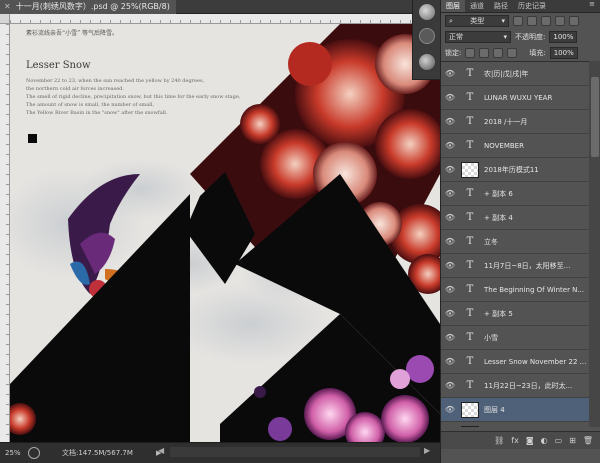 The width and height of the screenshot is (600, 463). I want to click on layers-scroll-thumb, so click(595, 117).